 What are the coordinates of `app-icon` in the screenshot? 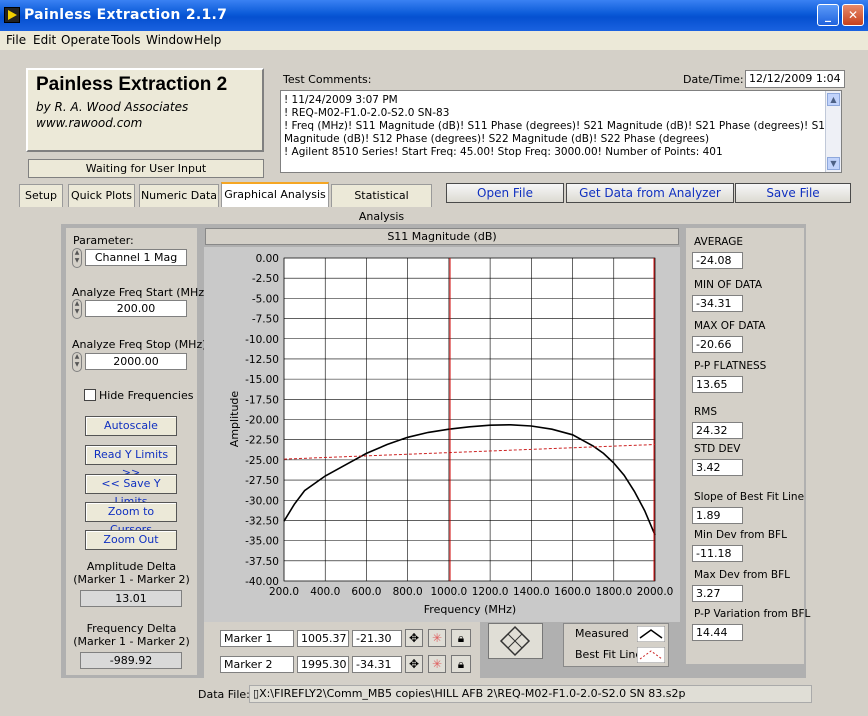 It's located at (12, 15).